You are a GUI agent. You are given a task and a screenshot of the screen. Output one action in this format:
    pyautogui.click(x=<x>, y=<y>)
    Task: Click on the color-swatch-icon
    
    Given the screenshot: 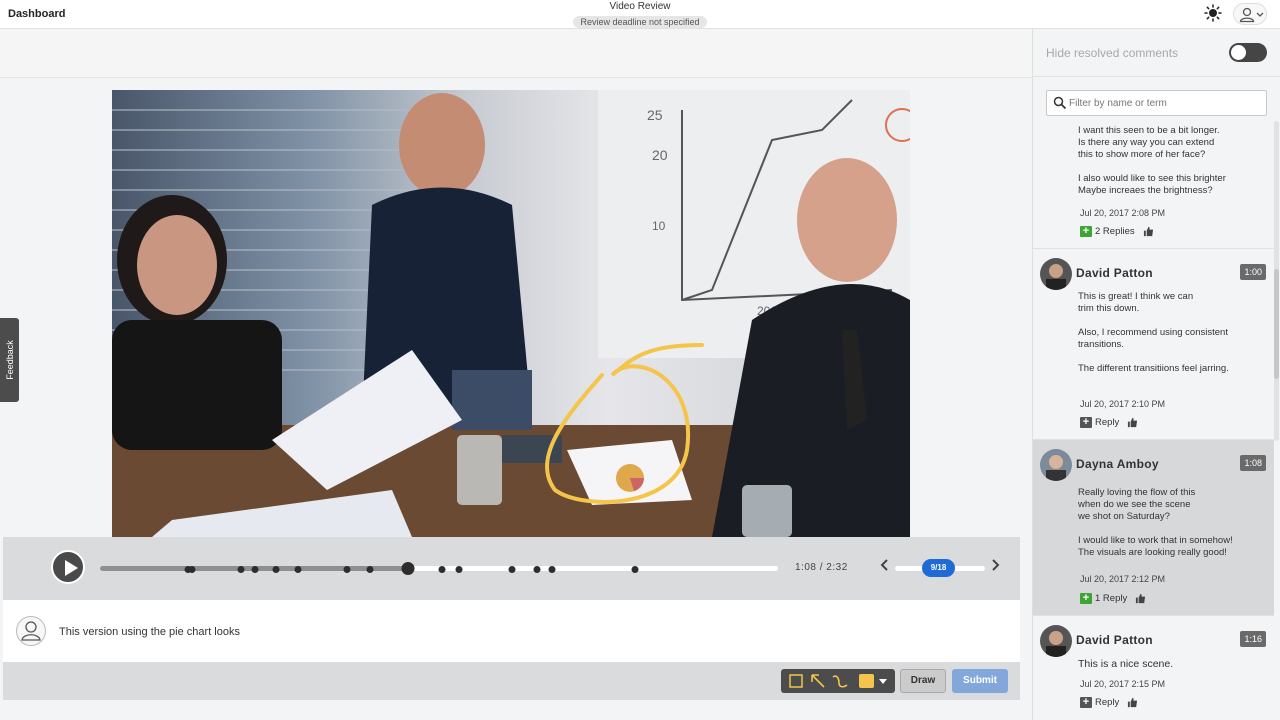 What is the action you would take?
    pyautogui.click(x=873, y=681)
    